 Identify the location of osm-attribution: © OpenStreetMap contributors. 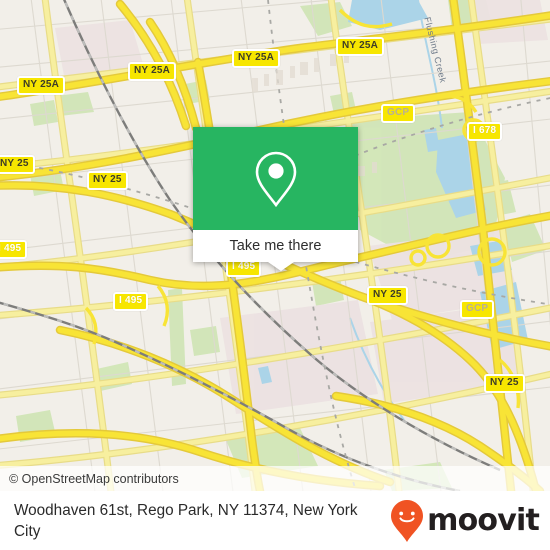
(275, 478).